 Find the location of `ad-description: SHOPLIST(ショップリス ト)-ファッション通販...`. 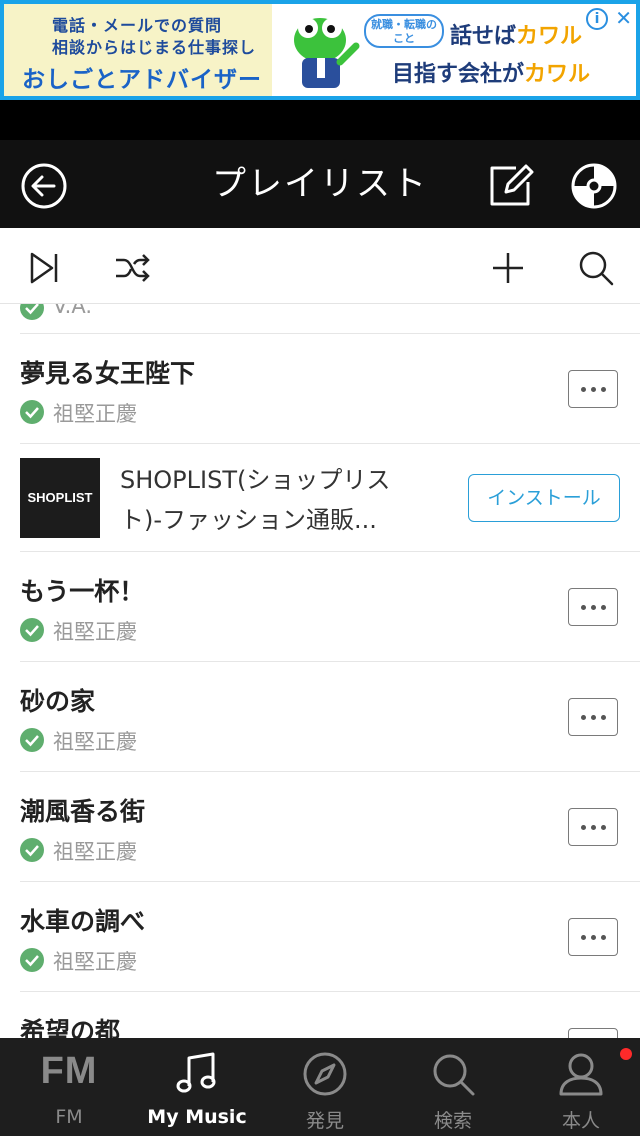

ad-description: SHOPLIST(ショップリス ト)-ファッション通販... is located at coordinates (280, 500).